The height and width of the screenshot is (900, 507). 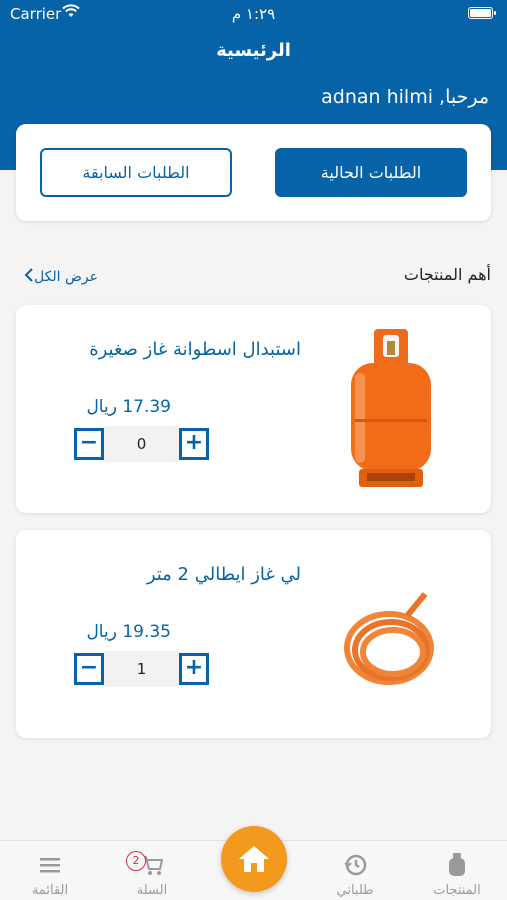 I want to click on chevron-left-icon, so click(x=29, y=277).